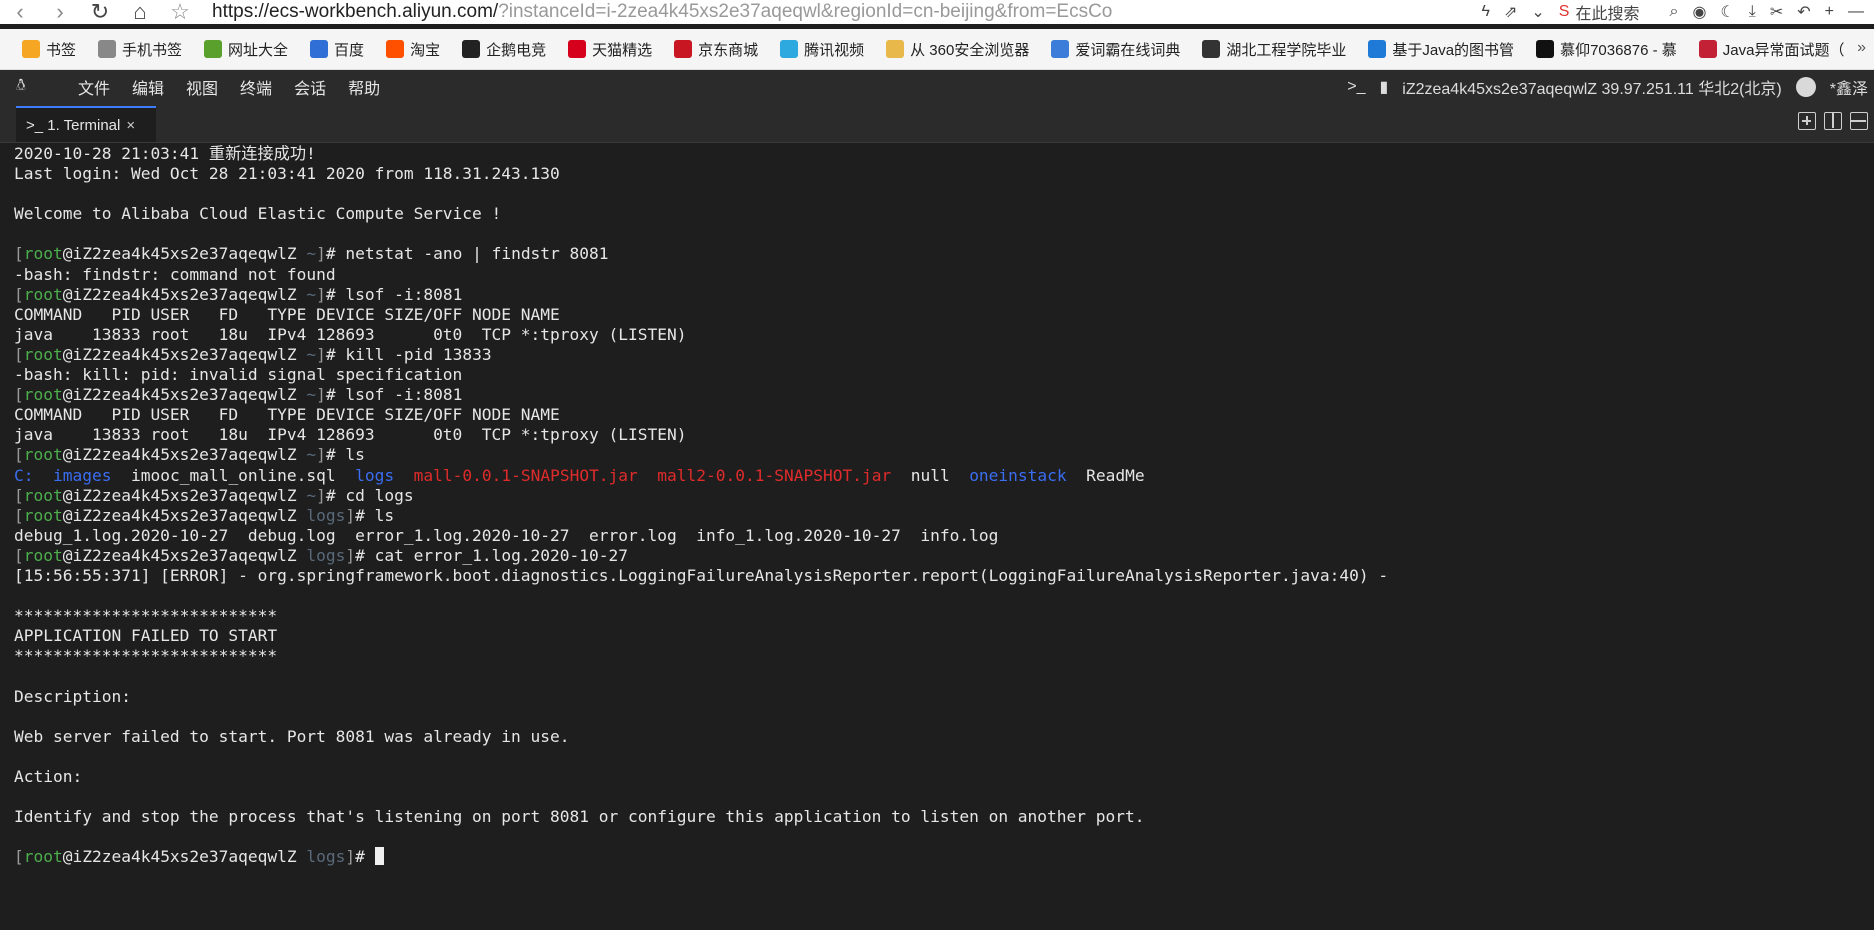 This screenshot has width=1874, height=930. What do you see at coordinates (140, 12) in the screenshot?
I see `home-icon: ⌂` at bounding box center [140, 12].